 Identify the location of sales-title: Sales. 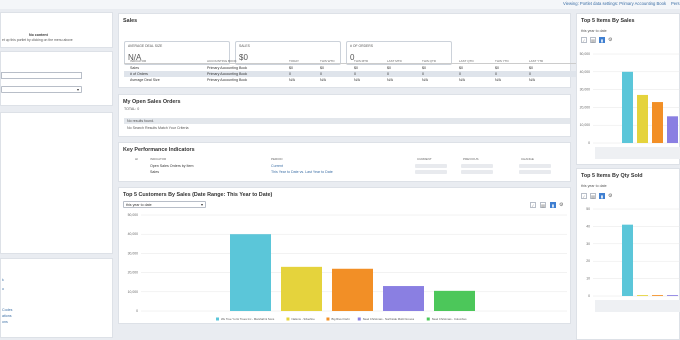
(130, 21).